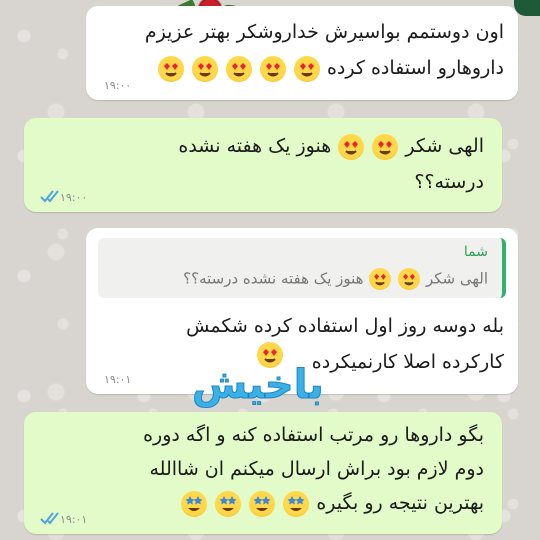 The width and height of the screenshot is (540, 540). Describe the element at coordinates (475, 252) in the screenshot. I see `quoted-sender: شما` at that location.